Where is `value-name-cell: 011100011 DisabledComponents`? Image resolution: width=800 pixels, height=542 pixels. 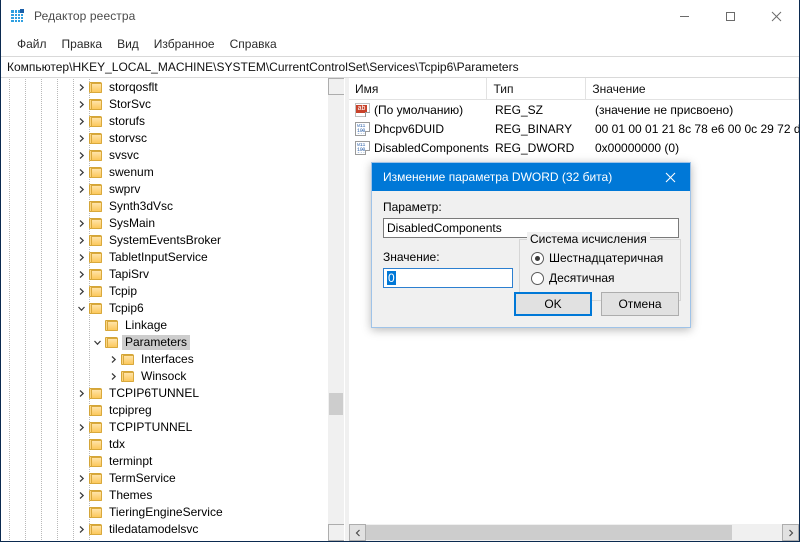
value-name-cell: 011100011 DisabledComponents is located at coordinates (419, 147).